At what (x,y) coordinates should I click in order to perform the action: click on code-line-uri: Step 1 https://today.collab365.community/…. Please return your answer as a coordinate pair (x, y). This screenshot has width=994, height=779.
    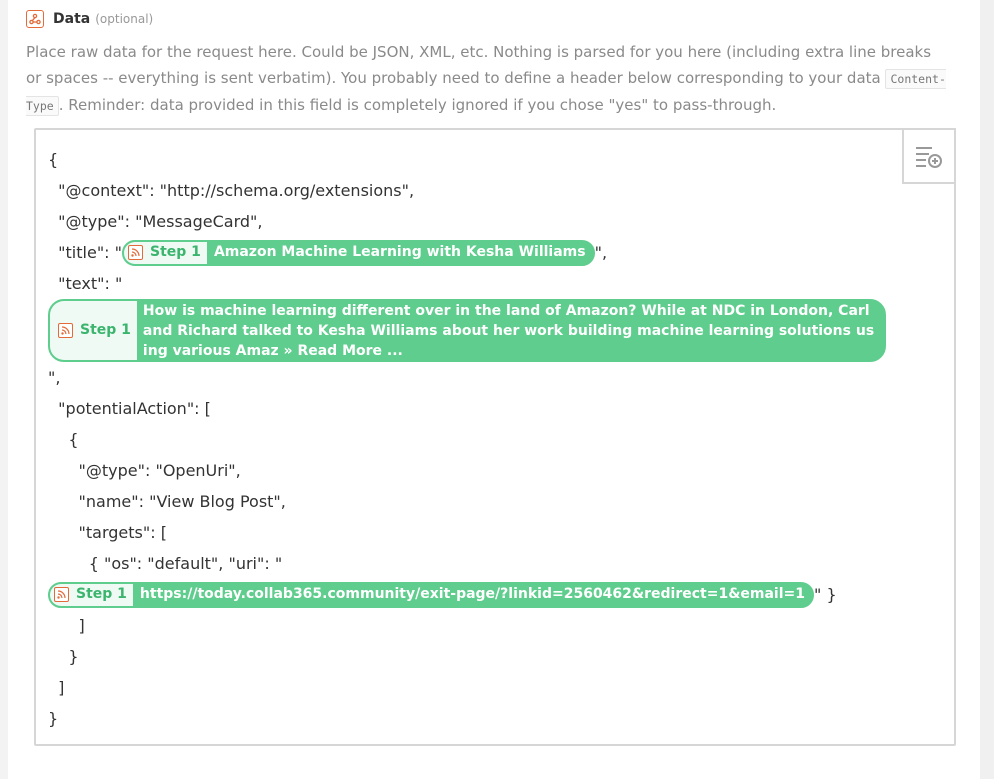
    Looking at the image, I should click on (478, 594).